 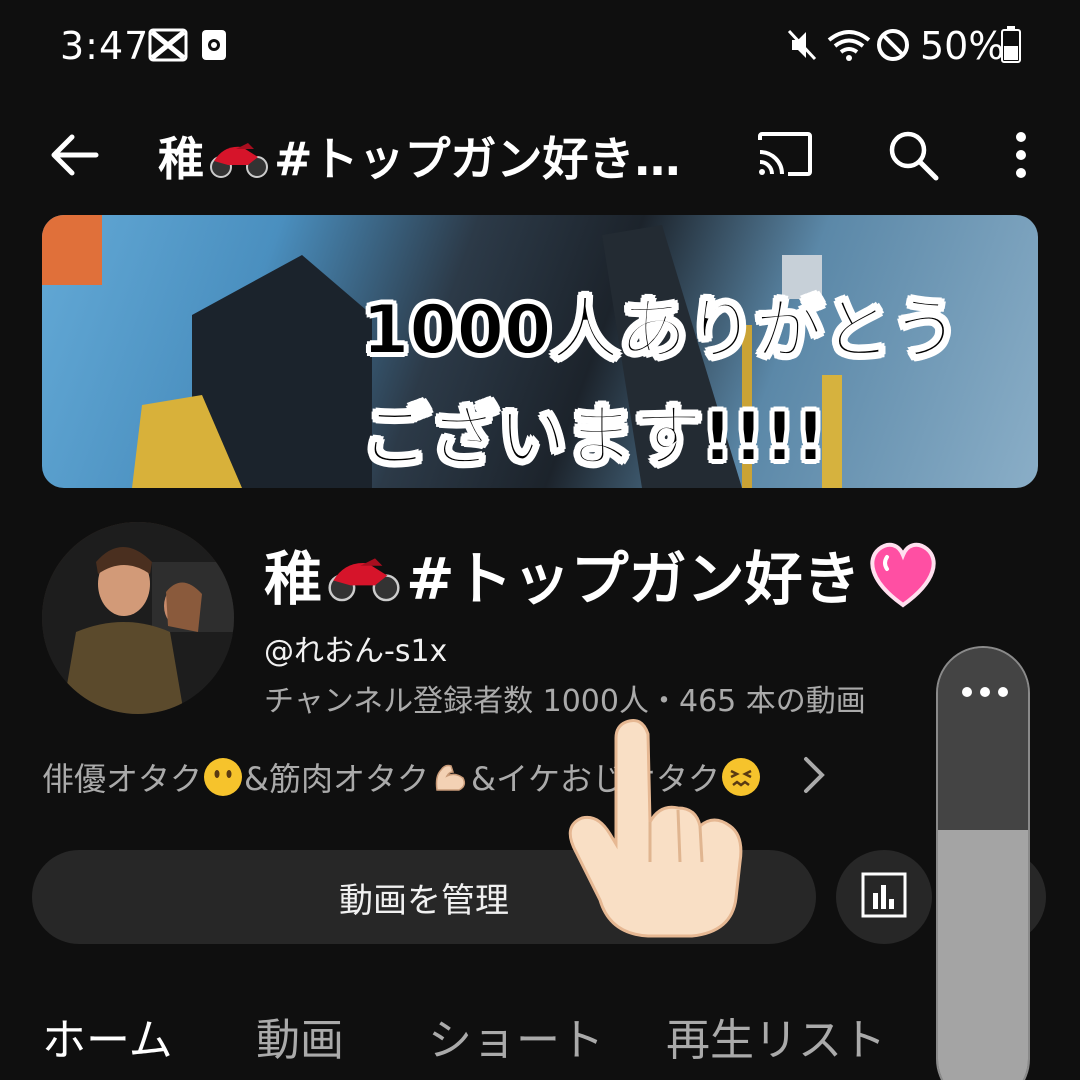 I want to click on channel-name-prefix: 稚, so click(x=293, y=579).